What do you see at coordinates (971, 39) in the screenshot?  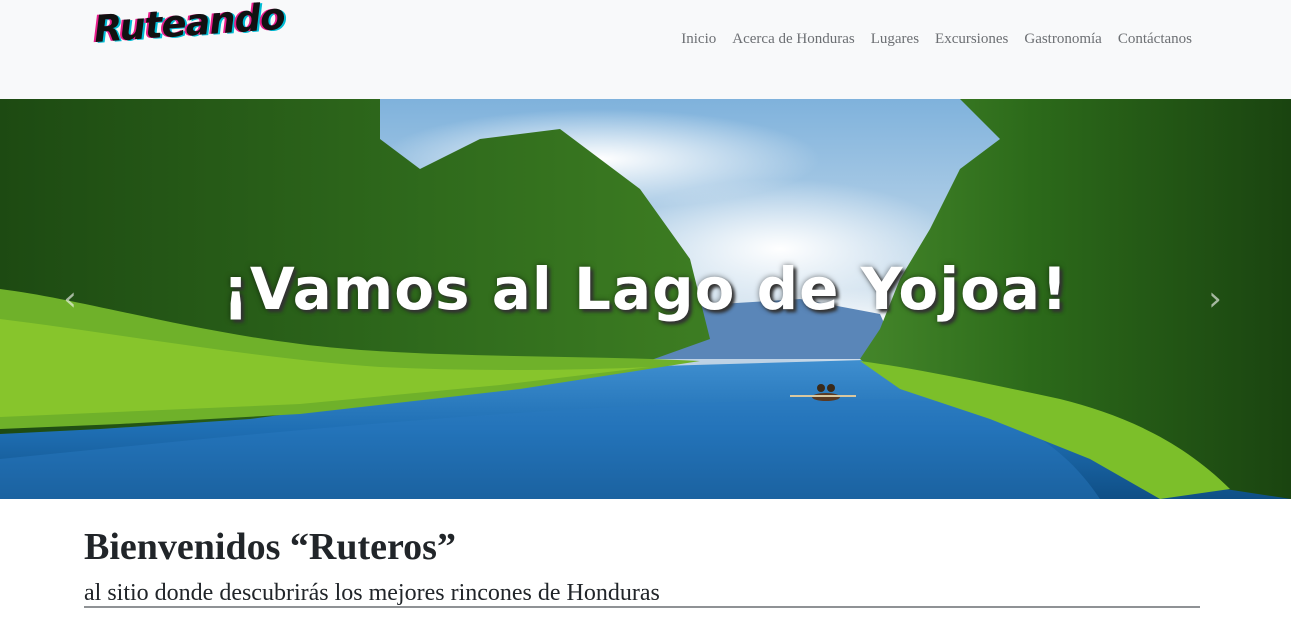 I see `nav-item-excursiones: Excursiones` at bounding box center [971, 39].